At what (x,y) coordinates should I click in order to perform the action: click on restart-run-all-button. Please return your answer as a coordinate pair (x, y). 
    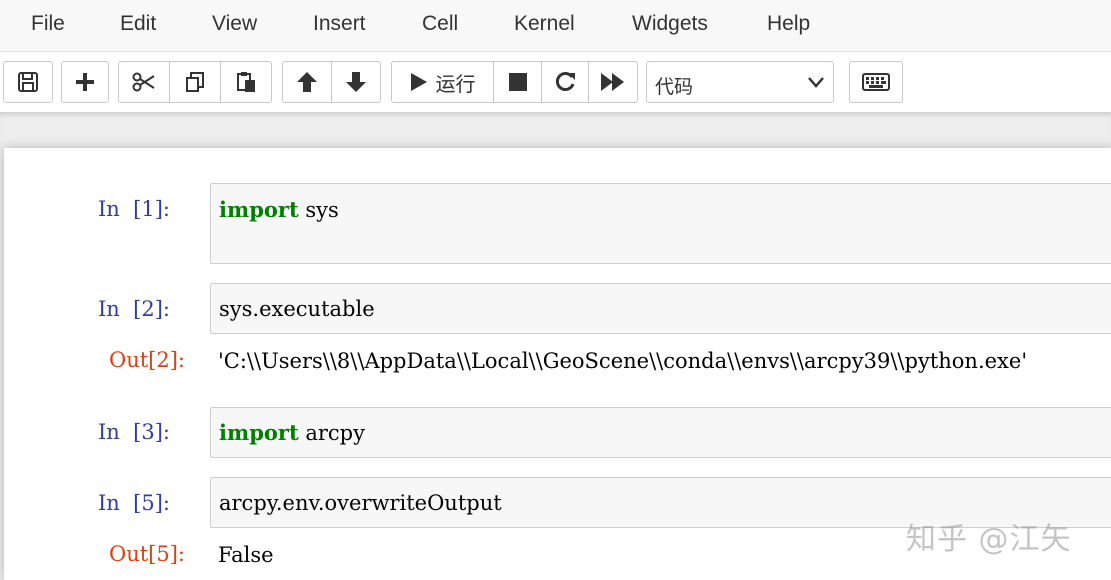
    Looking at the image, I should click on (613, 82).